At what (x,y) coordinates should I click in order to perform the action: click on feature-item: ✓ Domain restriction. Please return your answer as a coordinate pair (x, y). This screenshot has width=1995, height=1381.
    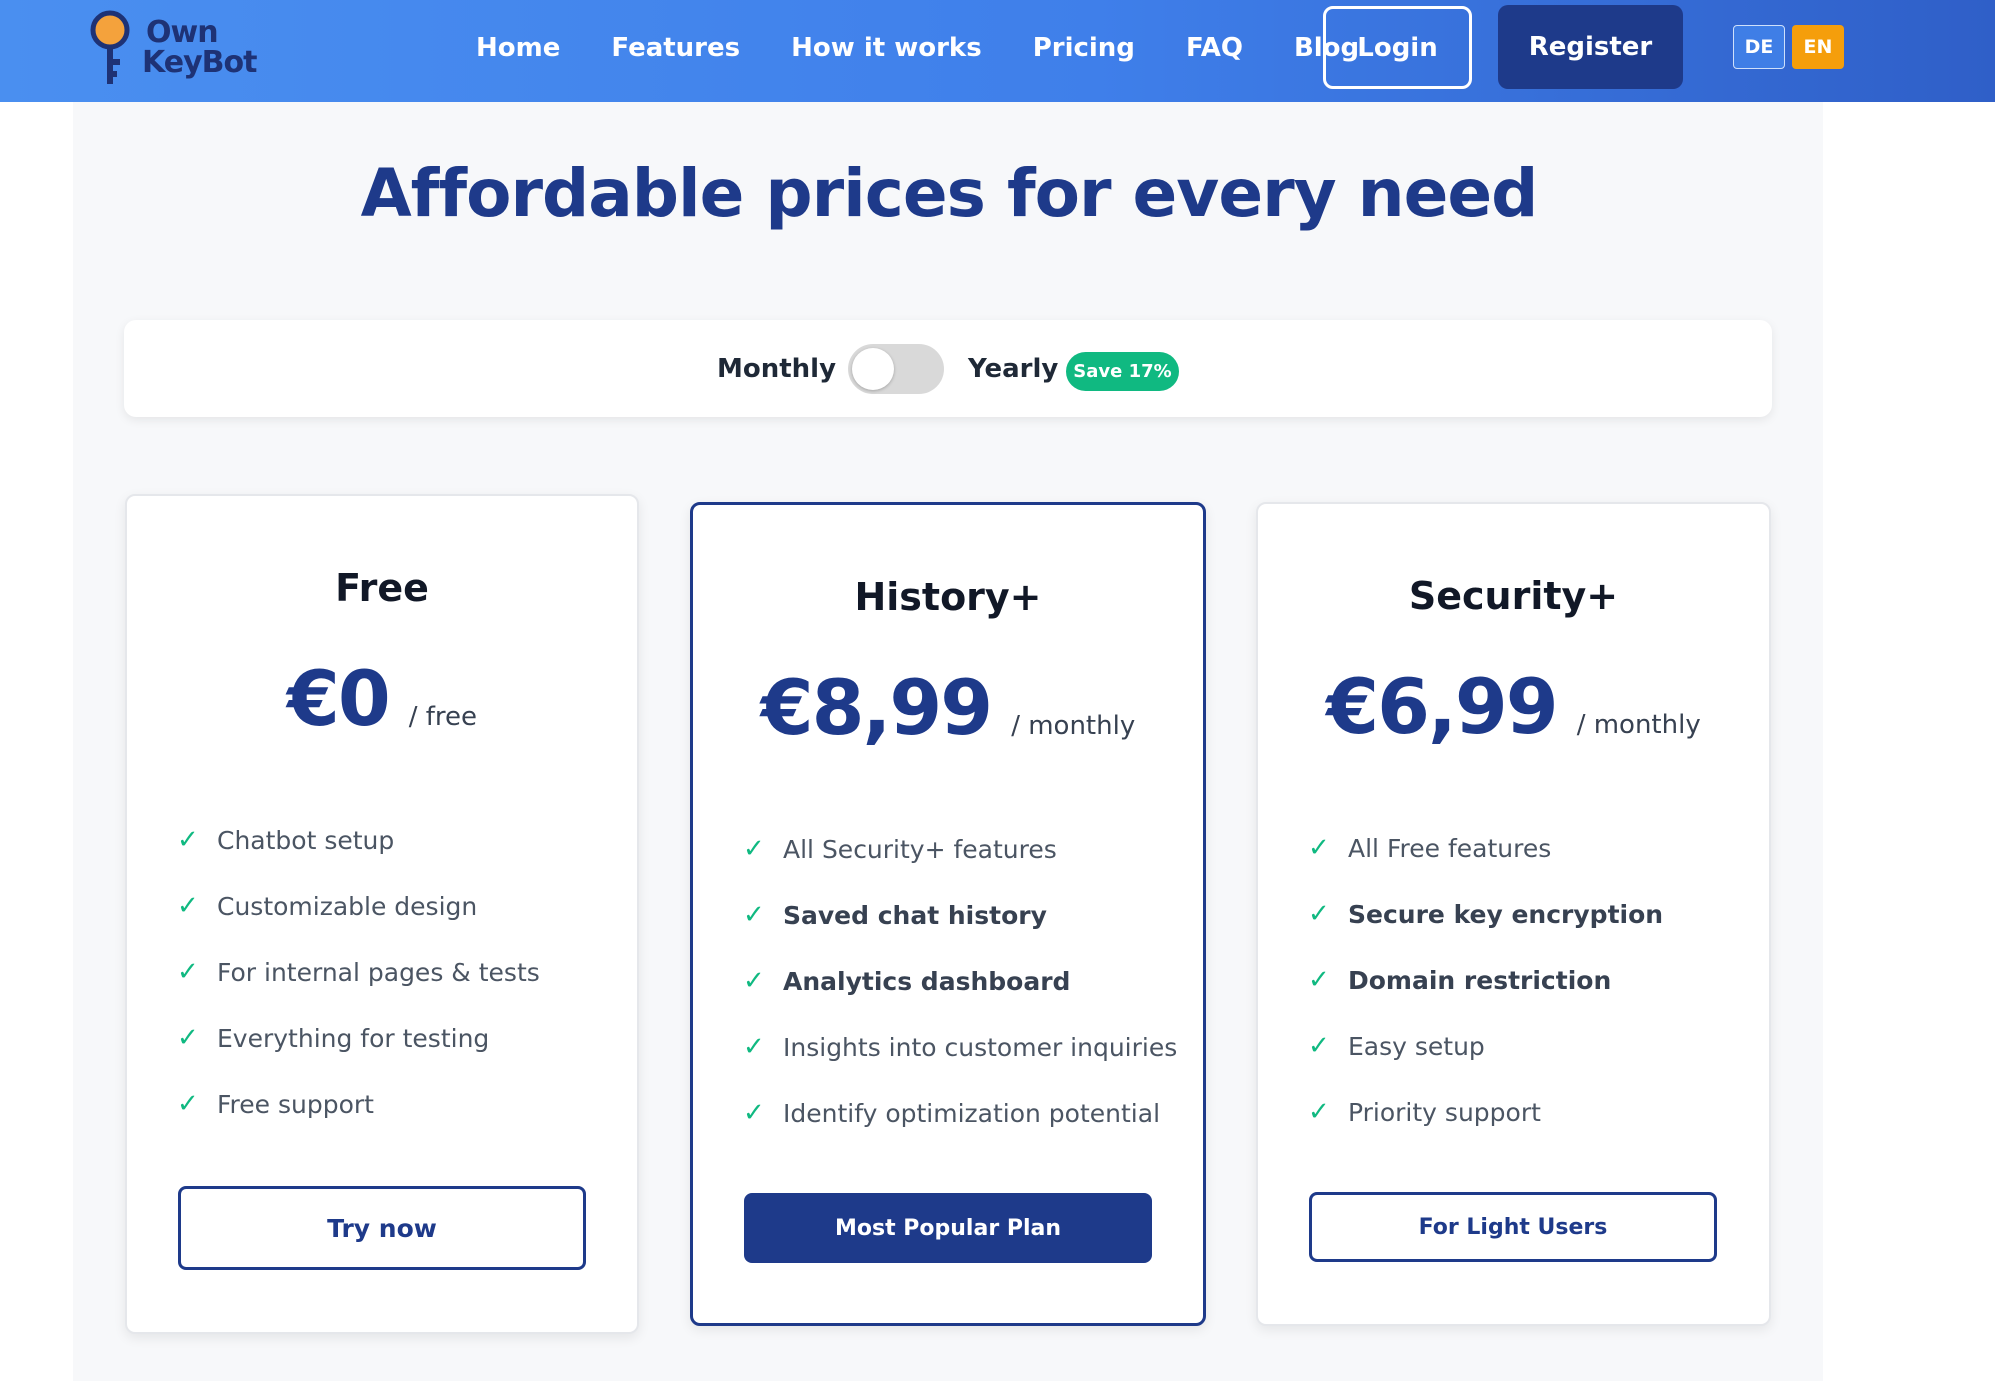
    Looking at the image, I should click on (1485, 980).